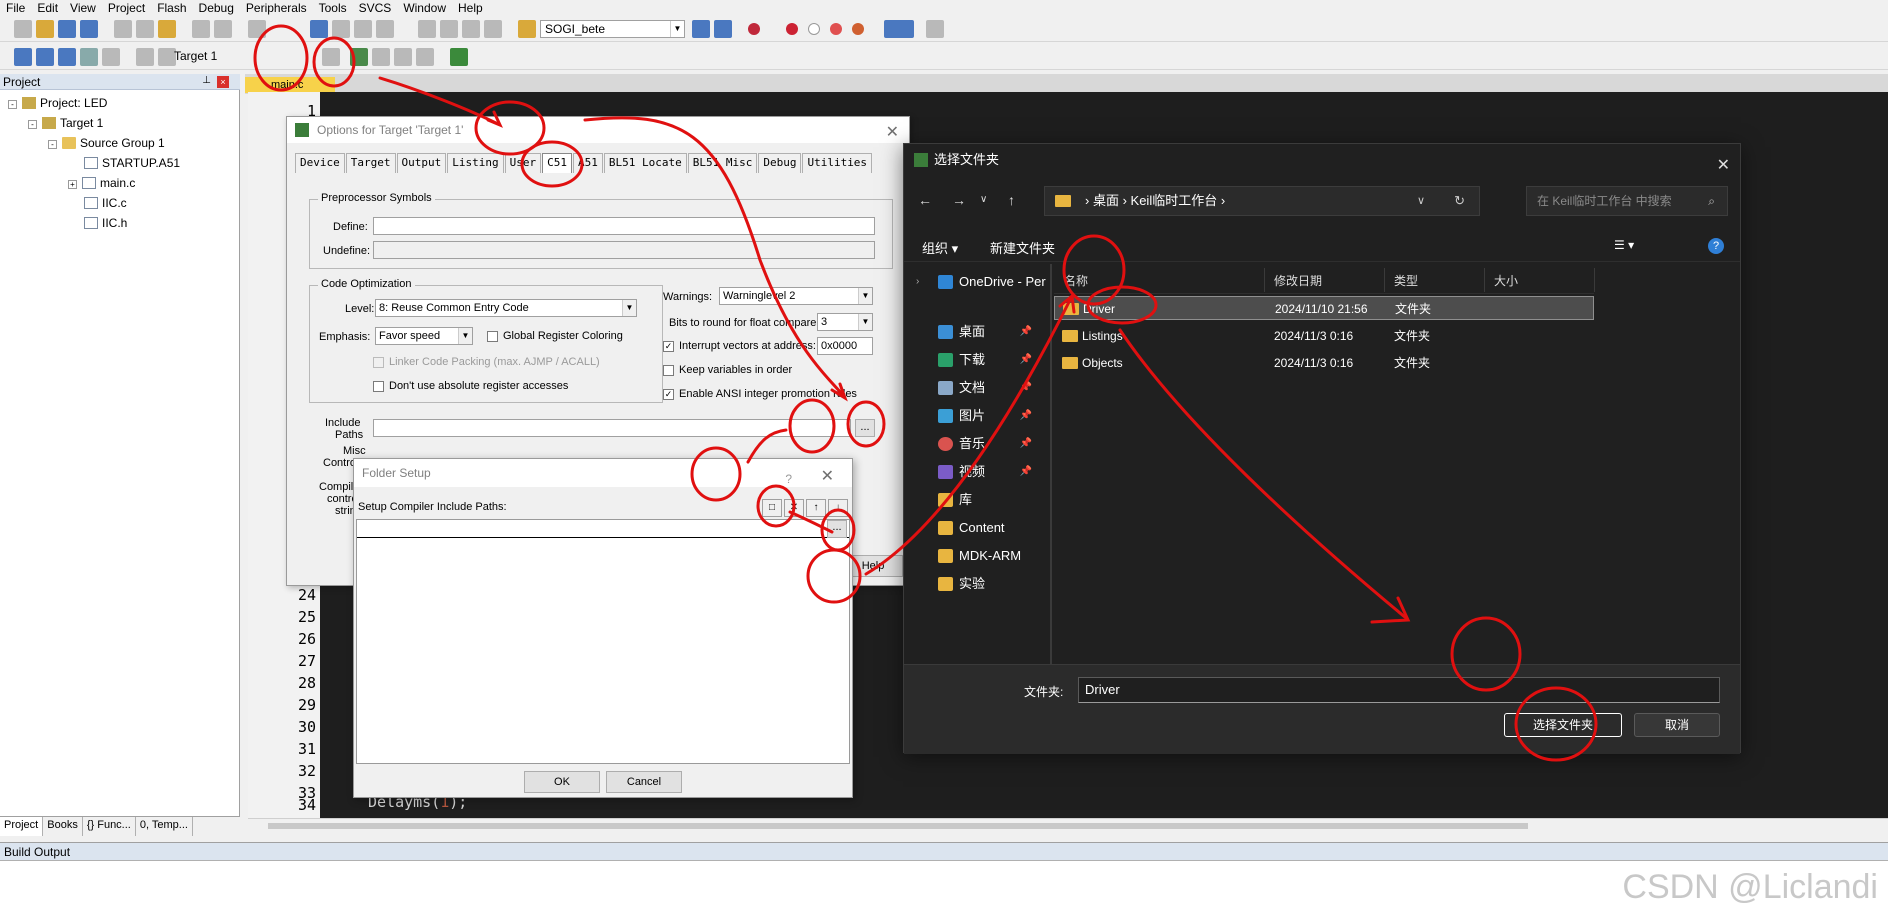  What do you see at coordinates (935, 29) in the screenshot?
I see `configure-icon` at bounding box center [935, 29].